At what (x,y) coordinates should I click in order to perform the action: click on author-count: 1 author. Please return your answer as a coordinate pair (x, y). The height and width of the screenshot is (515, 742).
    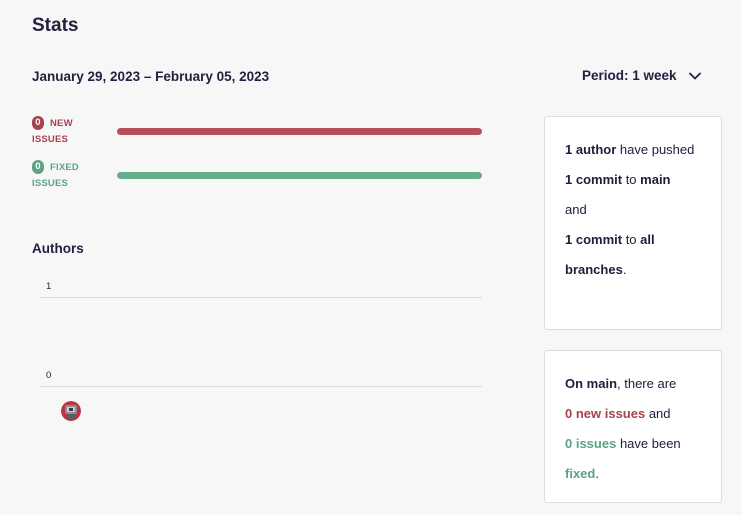
    Looking at the image, I should click on (591, 149).